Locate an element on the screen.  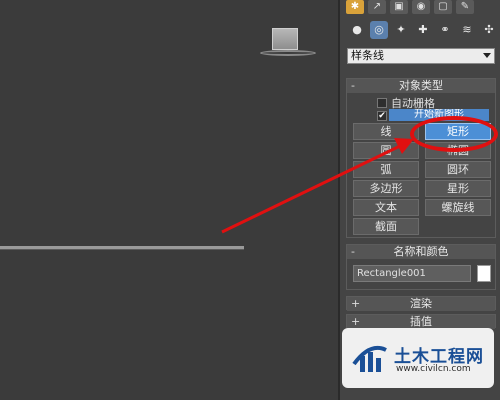
create-tab-icon: ✱ is located at coordinates (355, 7).